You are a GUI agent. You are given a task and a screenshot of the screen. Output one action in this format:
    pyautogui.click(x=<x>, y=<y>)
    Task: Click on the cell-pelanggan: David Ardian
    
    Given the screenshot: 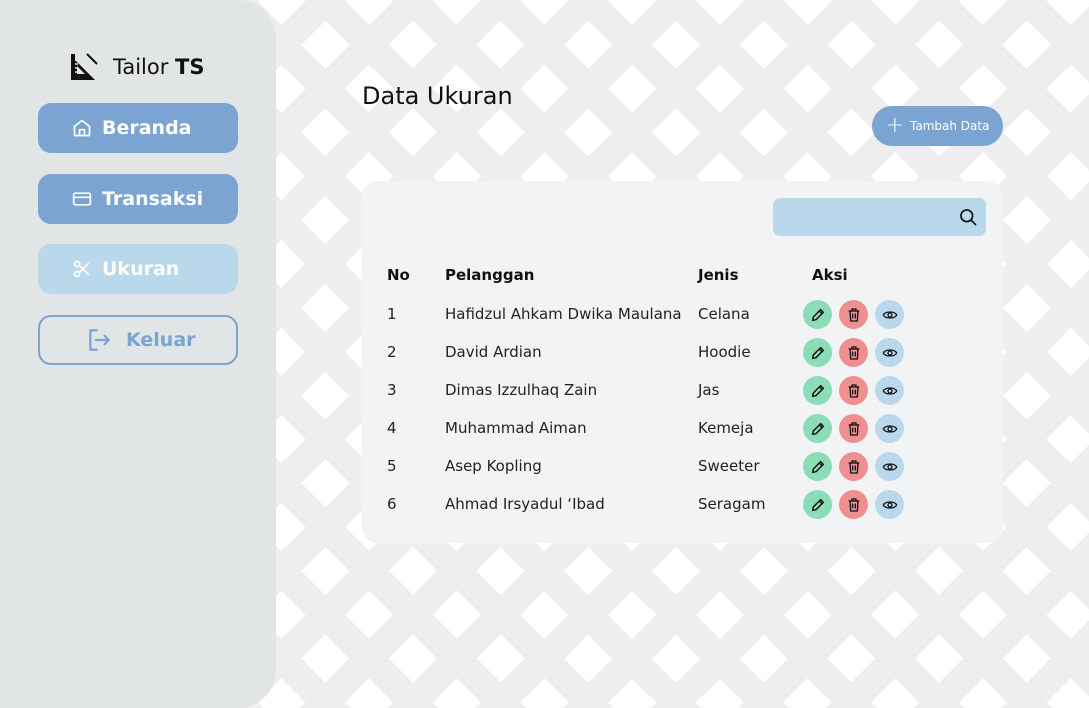 What is the action you would take?
    pyautogui.click(x=493, y=352)
    